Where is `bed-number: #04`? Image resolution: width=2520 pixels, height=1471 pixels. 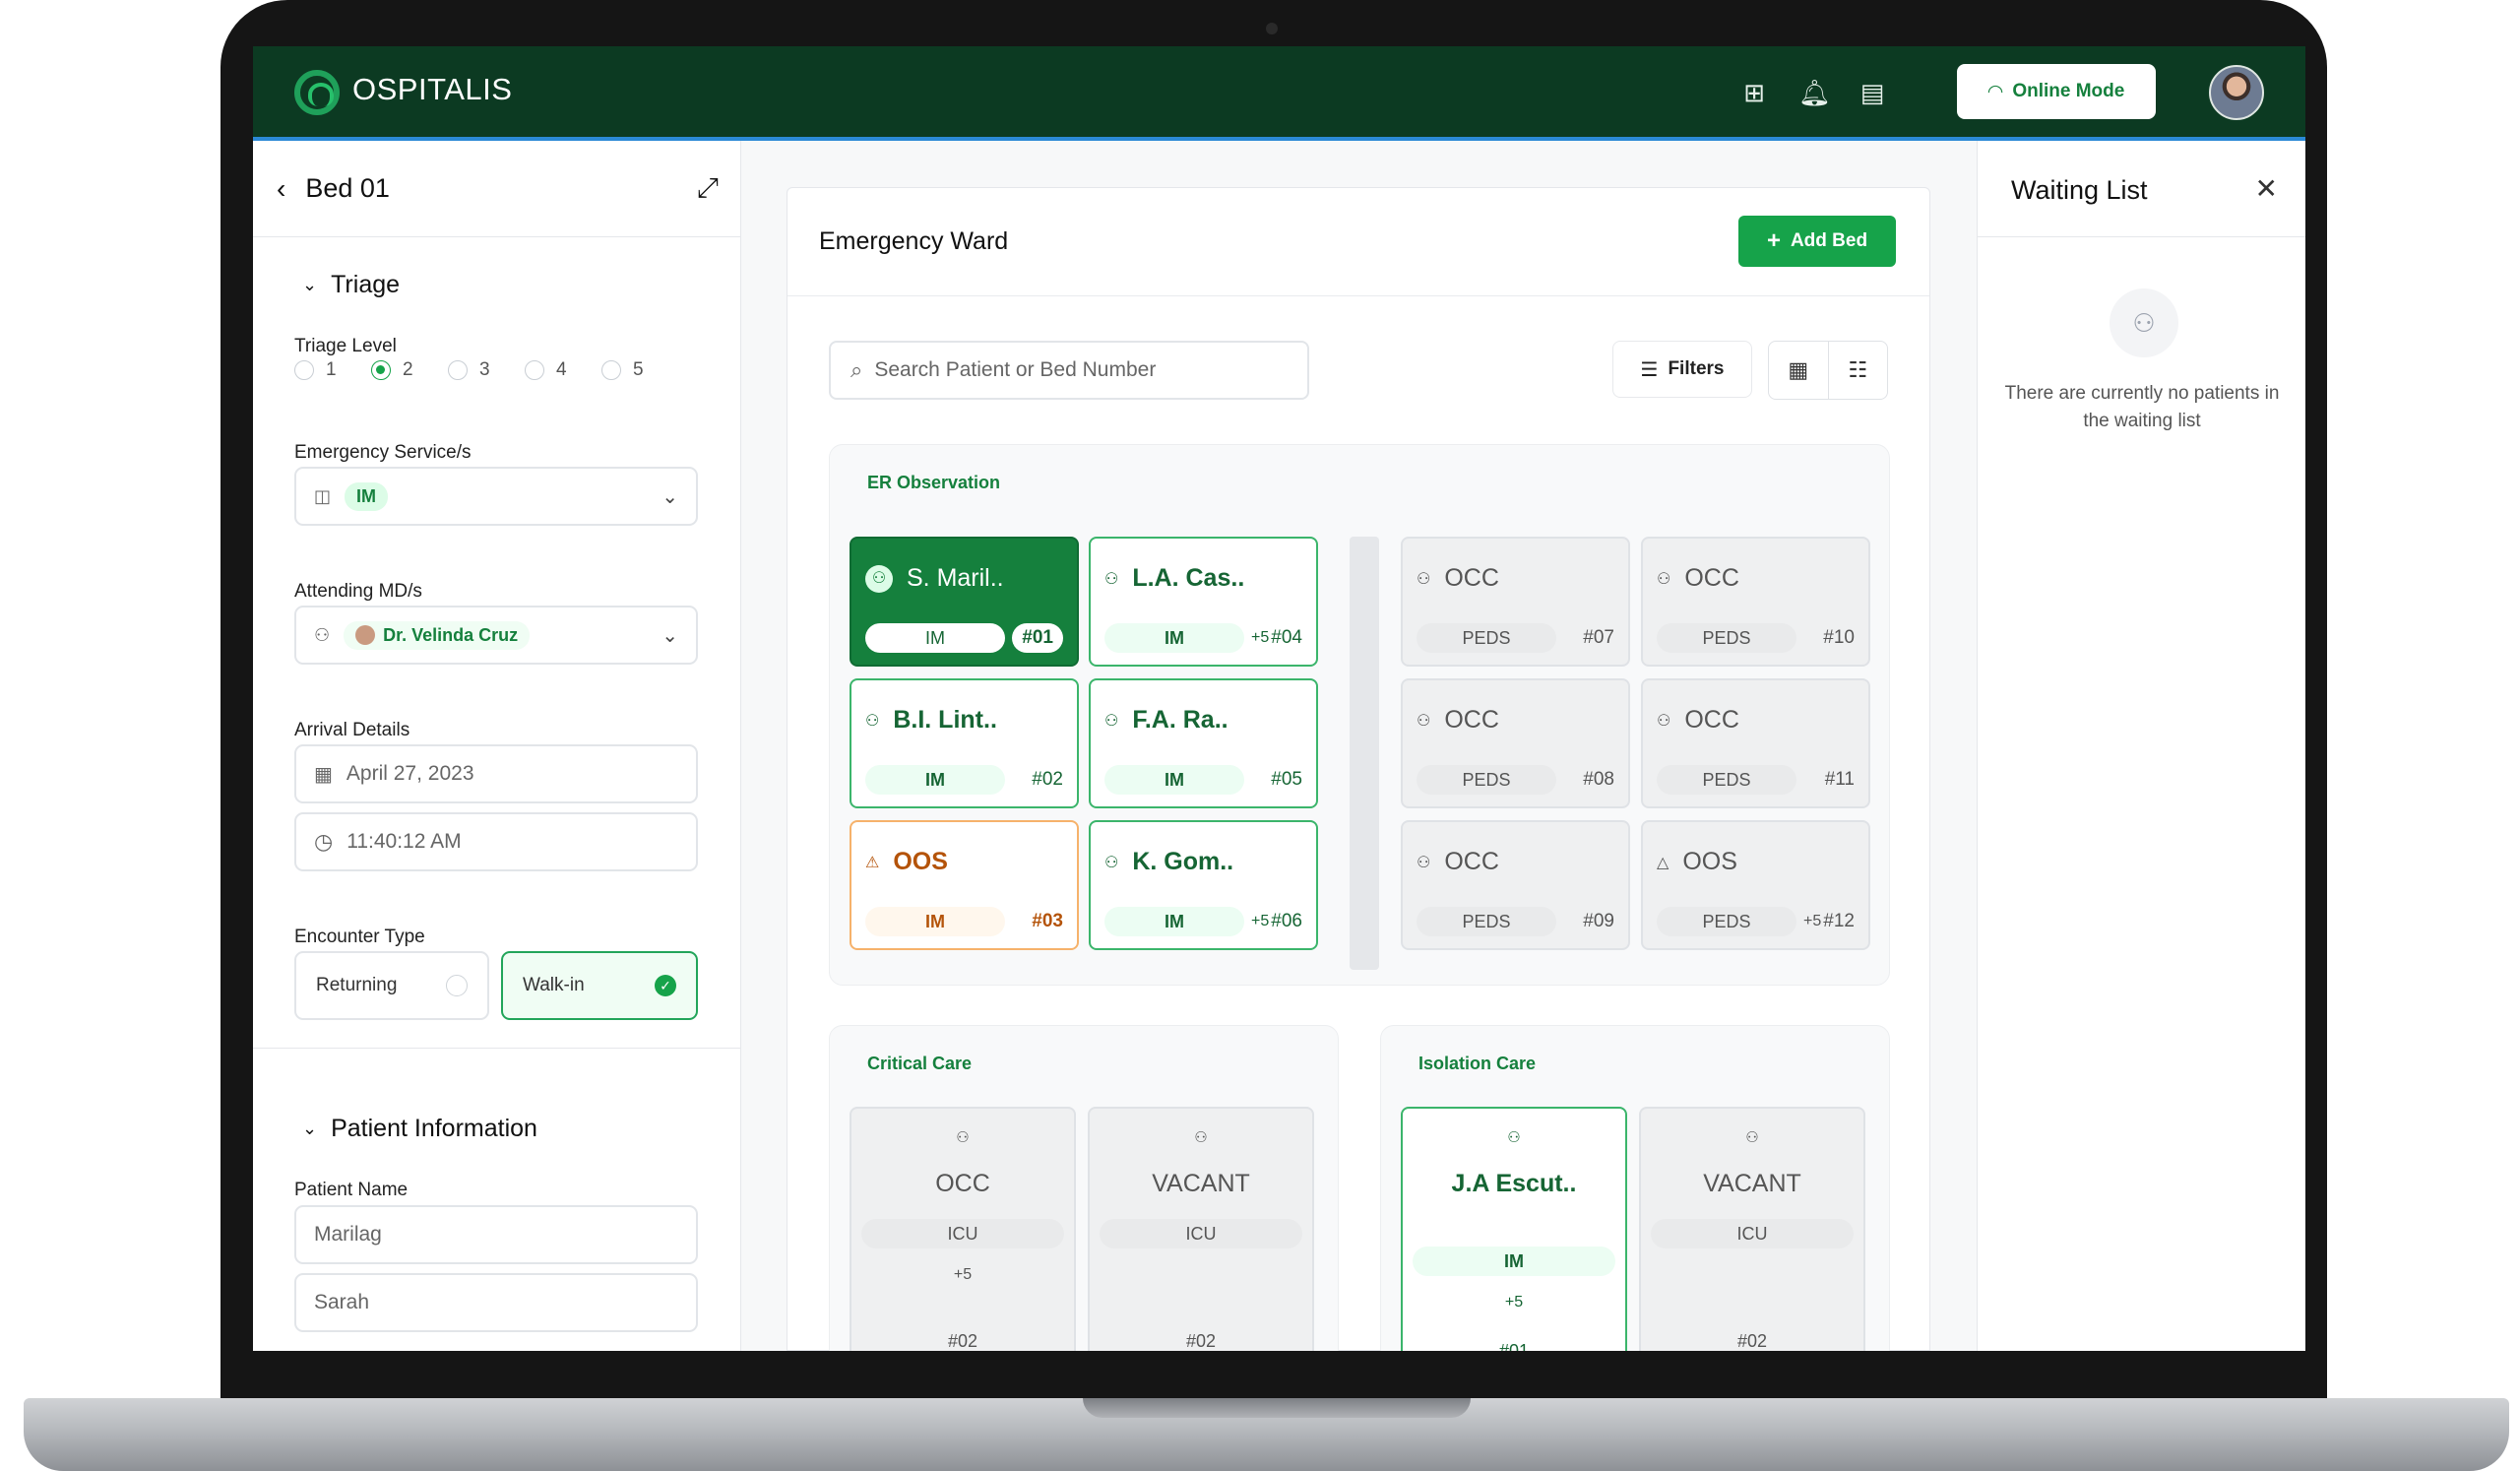 bed-number: #04 is located at coordinates (1286, 637).